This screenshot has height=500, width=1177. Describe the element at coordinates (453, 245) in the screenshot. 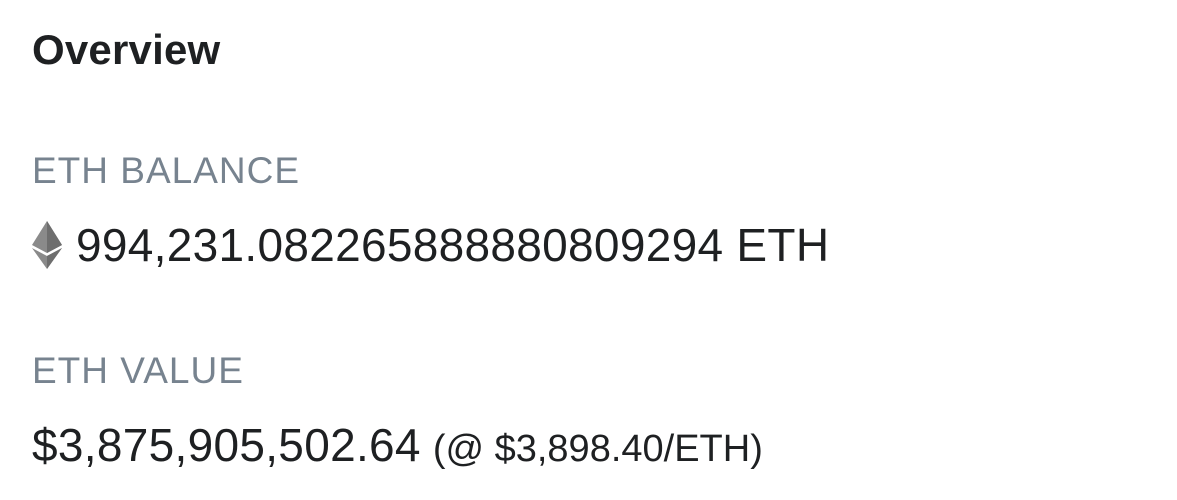

I see `eth-balance-amount: 994,231.082265888880809294 ETH` at that location.